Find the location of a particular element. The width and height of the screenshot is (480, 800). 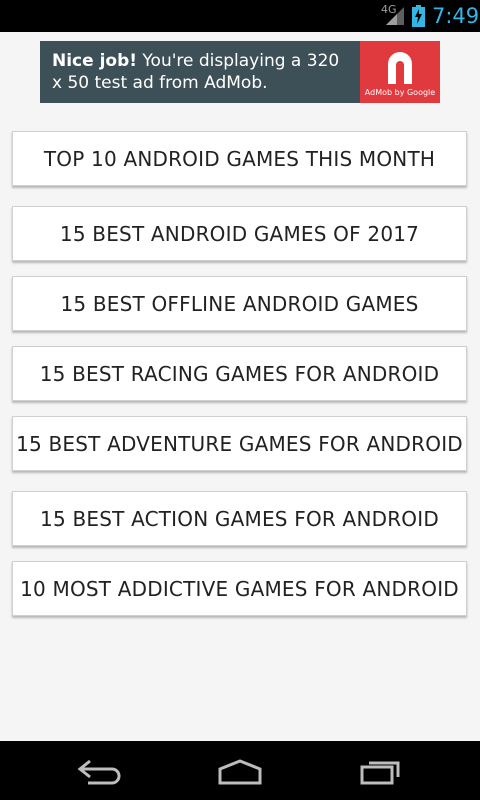

home-icon is located at coordinates (240, 771).